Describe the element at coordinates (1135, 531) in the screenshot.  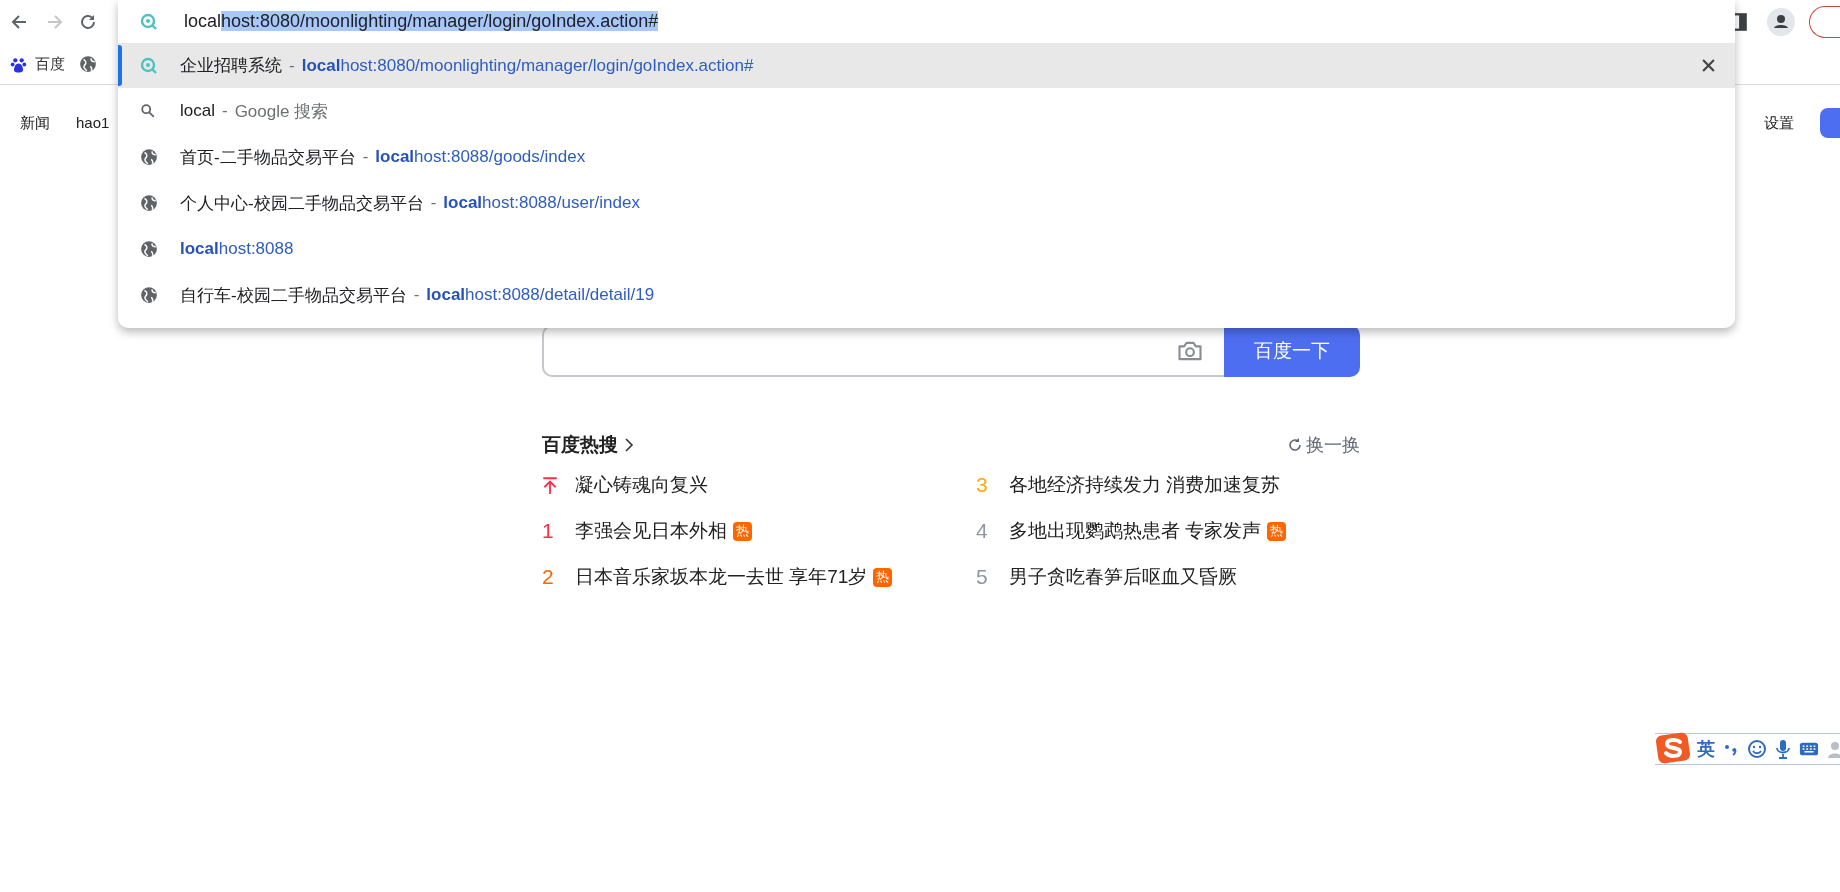
I see `hot-search-link: 多地出现鹦鹉热患者 专家发声` at that location.